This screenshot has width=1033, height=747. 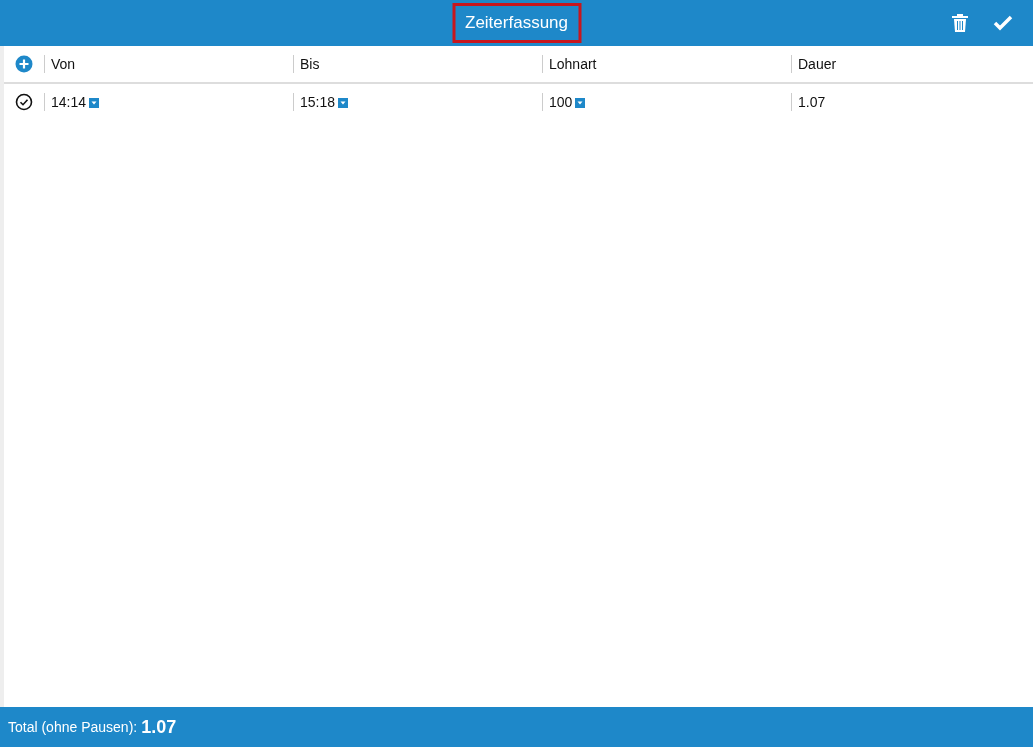 I want to click on total-label: Total (ohne Pausen):, so click(x=73, y=727).